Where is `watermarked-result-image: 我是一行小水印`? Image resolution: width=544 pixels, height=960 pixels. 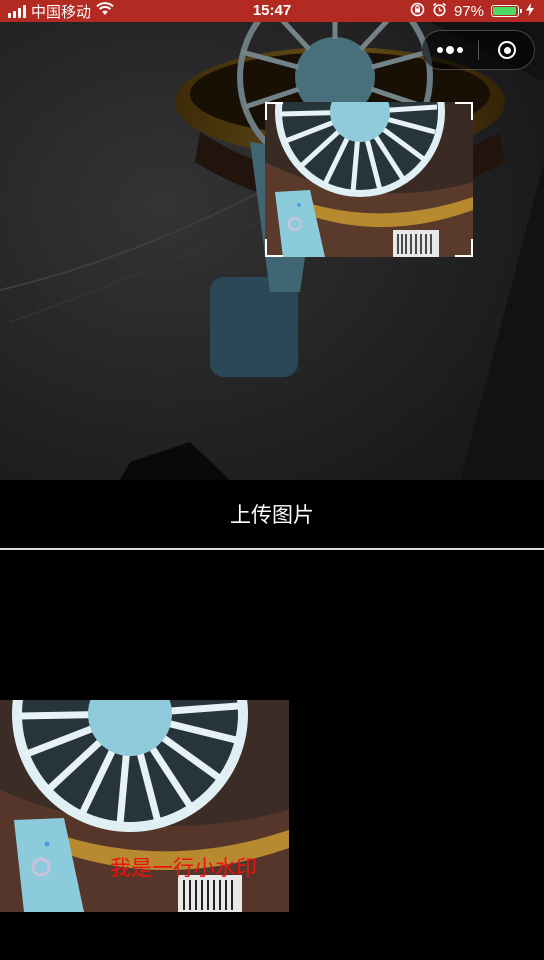 watermarked-result-image: 我是一行小水印 is located at coordinates (144, 806).